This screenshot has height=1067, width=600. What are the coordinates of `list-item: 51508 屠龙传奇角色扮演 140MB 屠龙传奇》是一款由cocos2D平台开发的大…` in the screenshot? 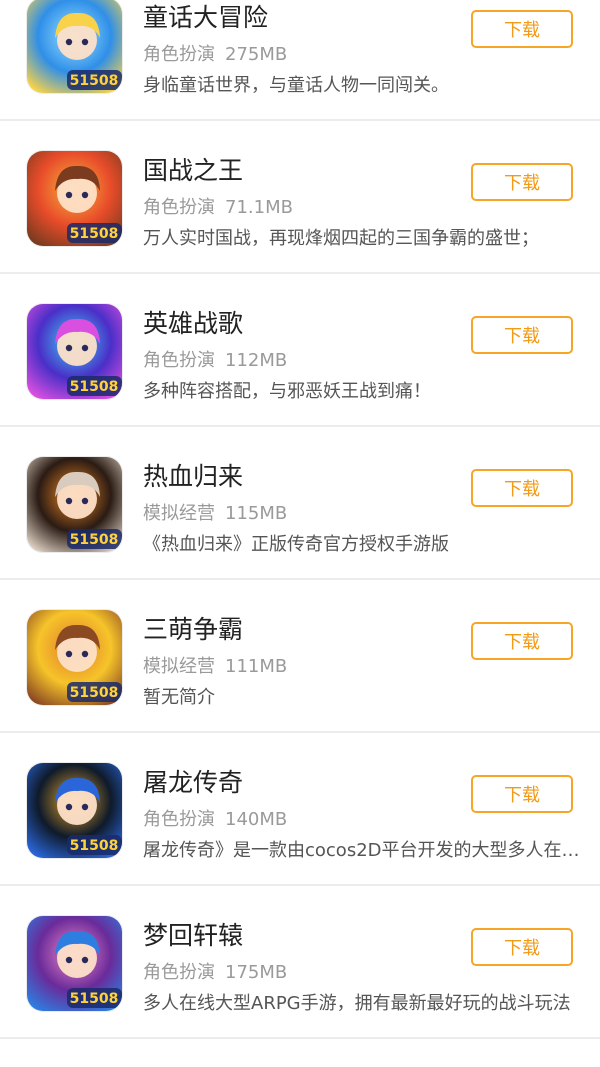 It's located at (300, 810).